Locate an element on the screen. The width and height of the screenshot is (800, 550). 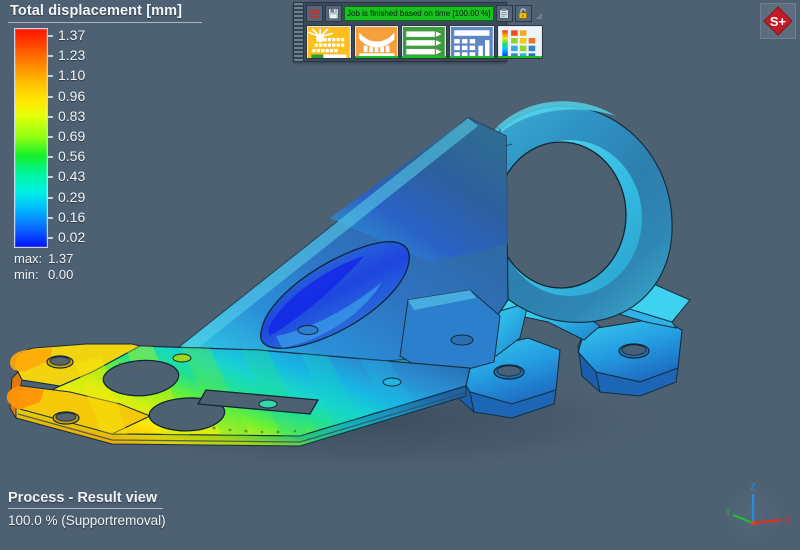
legend-tick-label: 0.29 is located at coordinates (72, 196).